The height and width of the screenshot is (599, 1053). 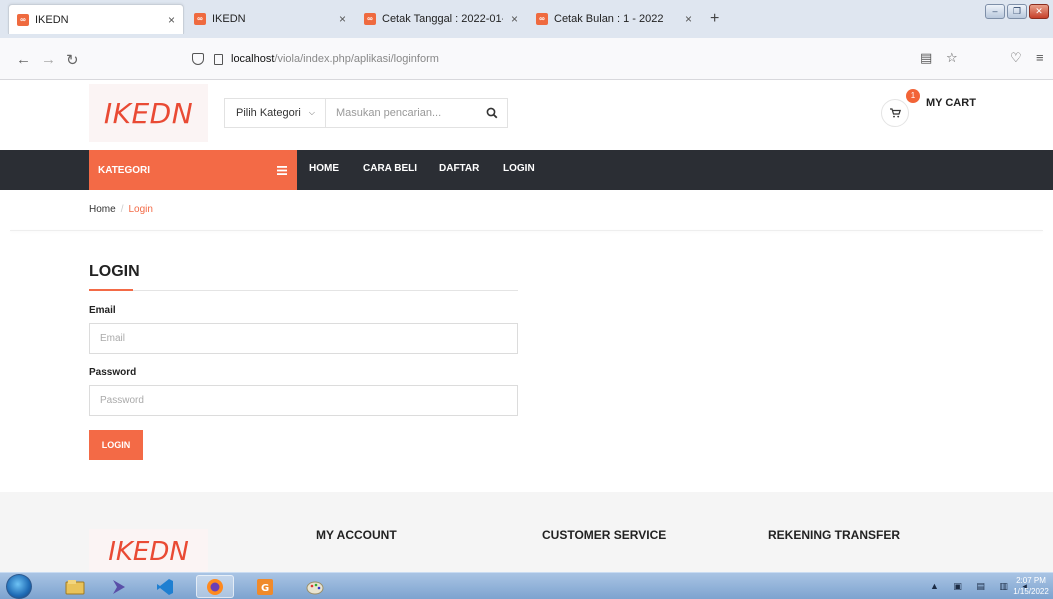 I want to click on back-arrow-icon: ←, so click(x=23, y=59).